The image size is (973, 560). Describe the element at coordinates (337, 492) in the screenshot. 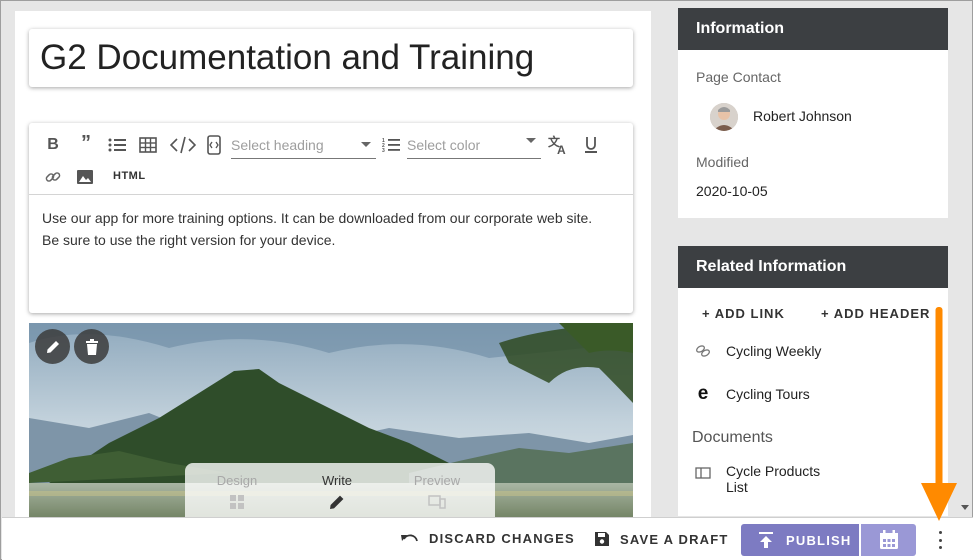

I see `mode-write: Write` at that location.